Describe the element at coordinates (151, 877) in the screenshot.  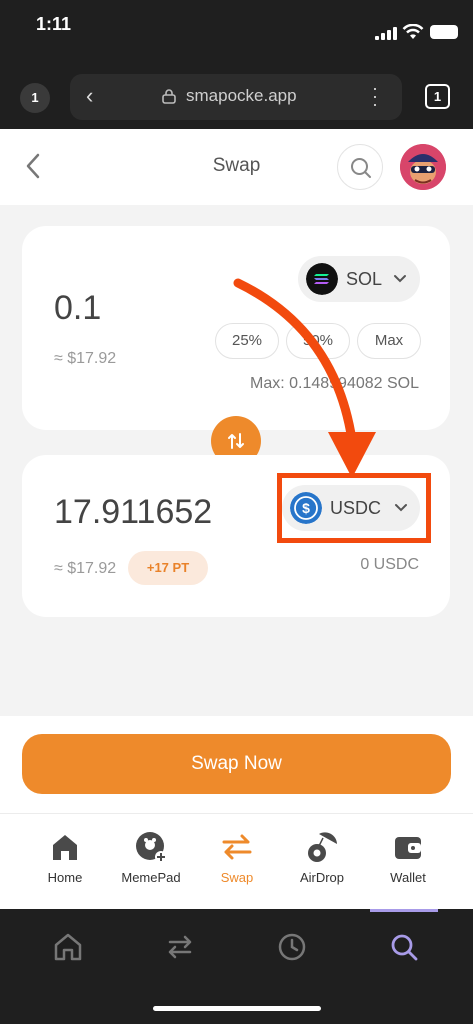
I see `nav-label: MemePad` at that location.